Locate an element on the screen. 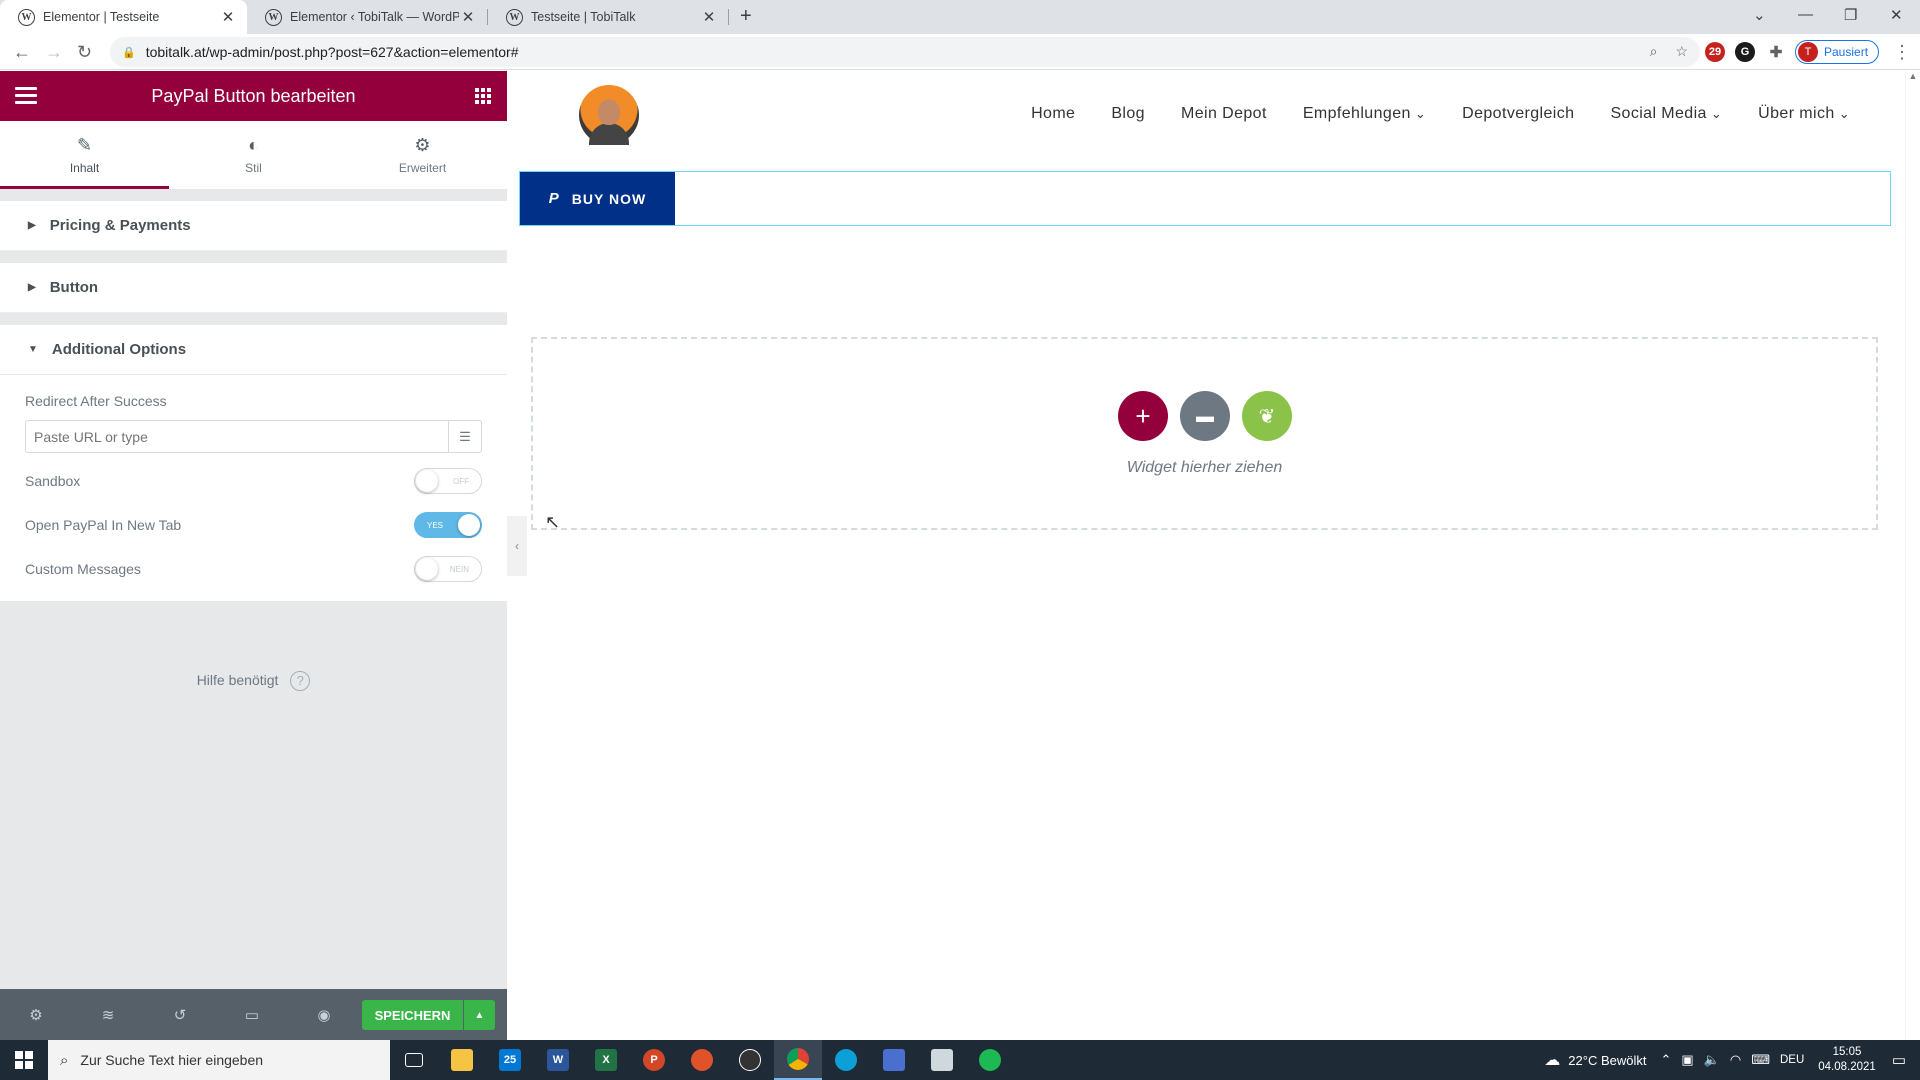 Image resolution: width=1920 pixels, height=1080 pixels. section-pricing-payments: ▶ Pricing & Payments is located at coordinates (253, 226).